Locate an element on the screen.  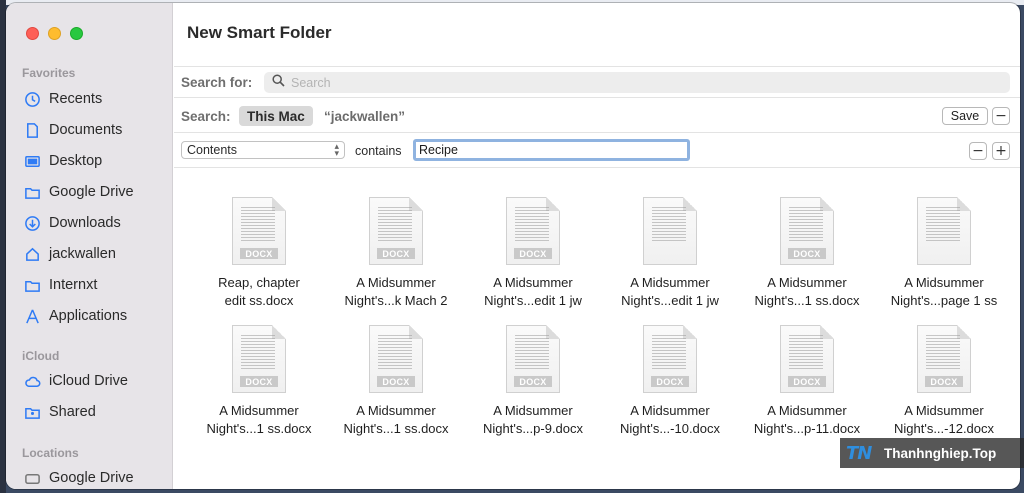
sidebar-item-icloud-drive: iCloud Drive is located at coordinates (75, 381).